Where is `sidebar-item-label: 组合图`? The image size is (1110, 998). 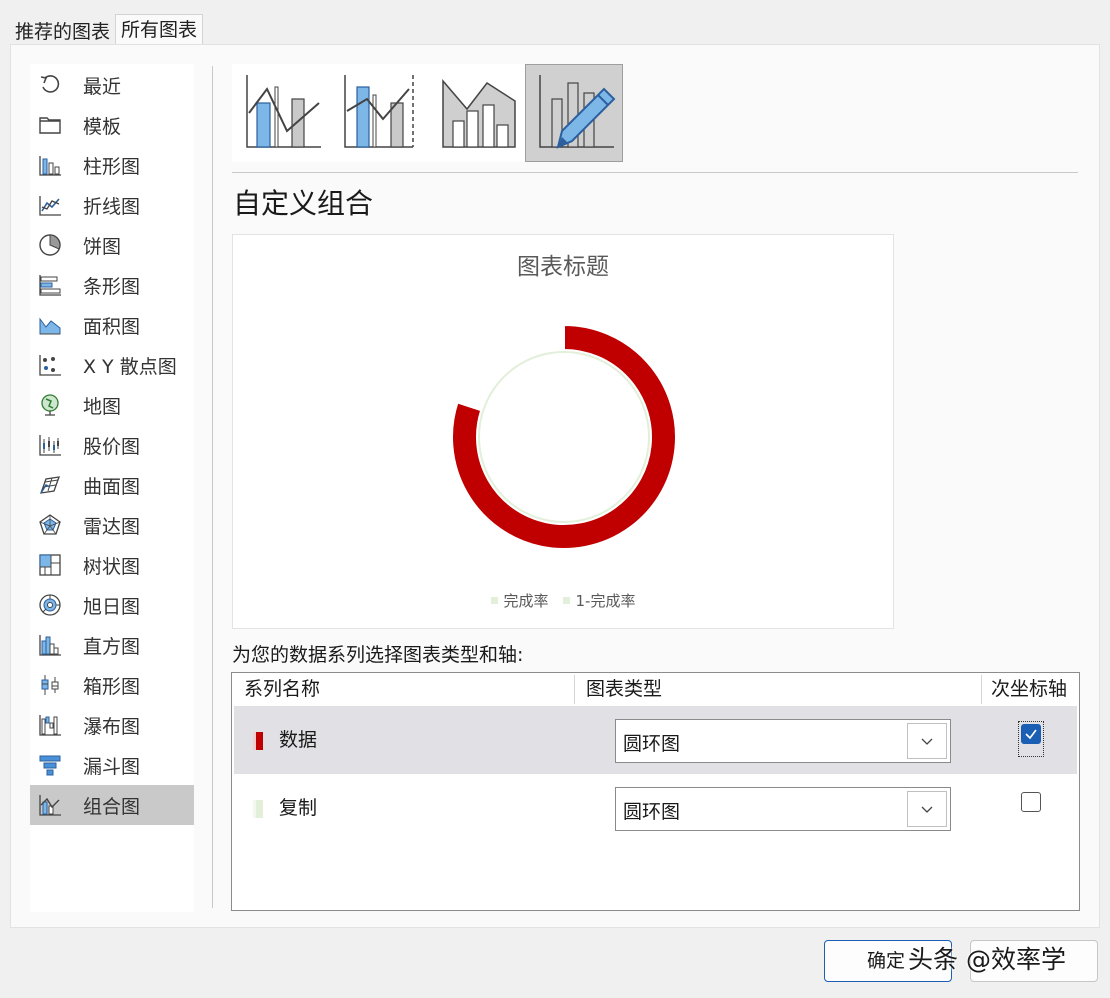
sidebar-item-label: 组合图 is located at coordinates (112, 806).